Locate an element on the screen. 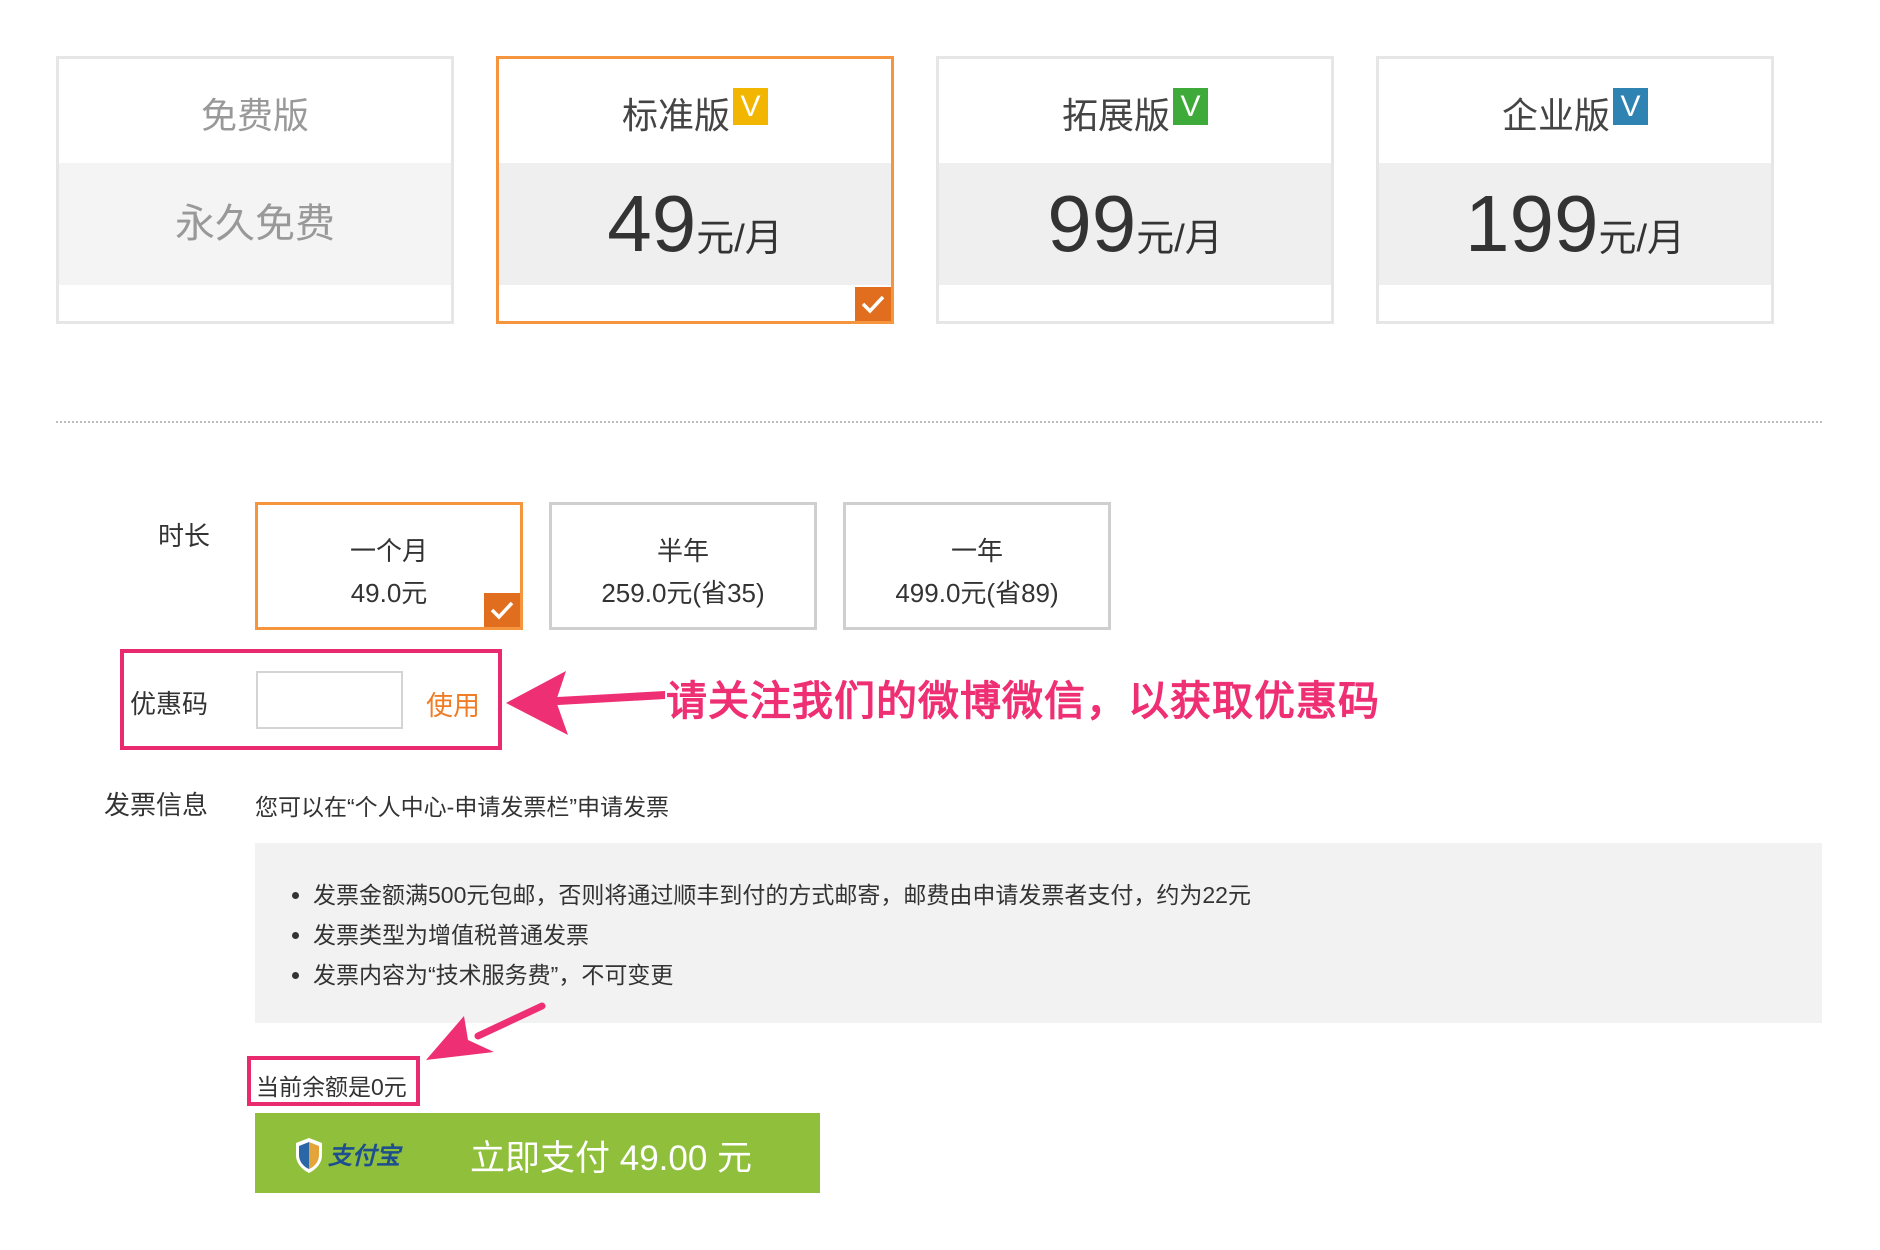  alipay-logo: 支付宝 is located at coordinates (355, 1157).